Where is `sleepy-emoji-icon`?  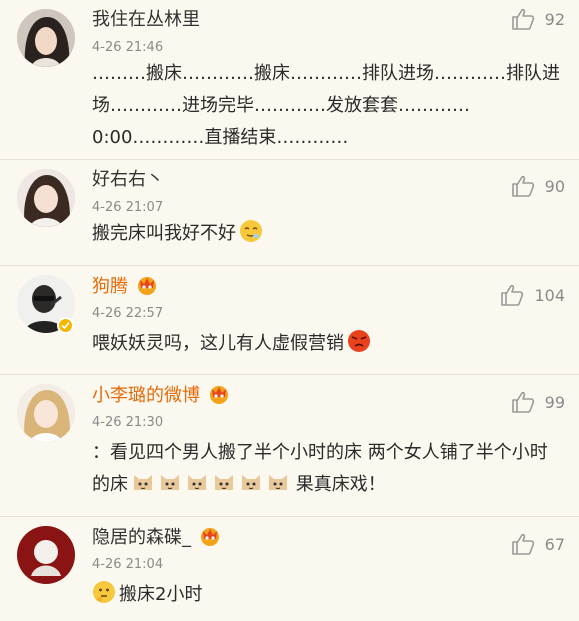 sleepy-emoji-icon is located at coordinates (251, 231).